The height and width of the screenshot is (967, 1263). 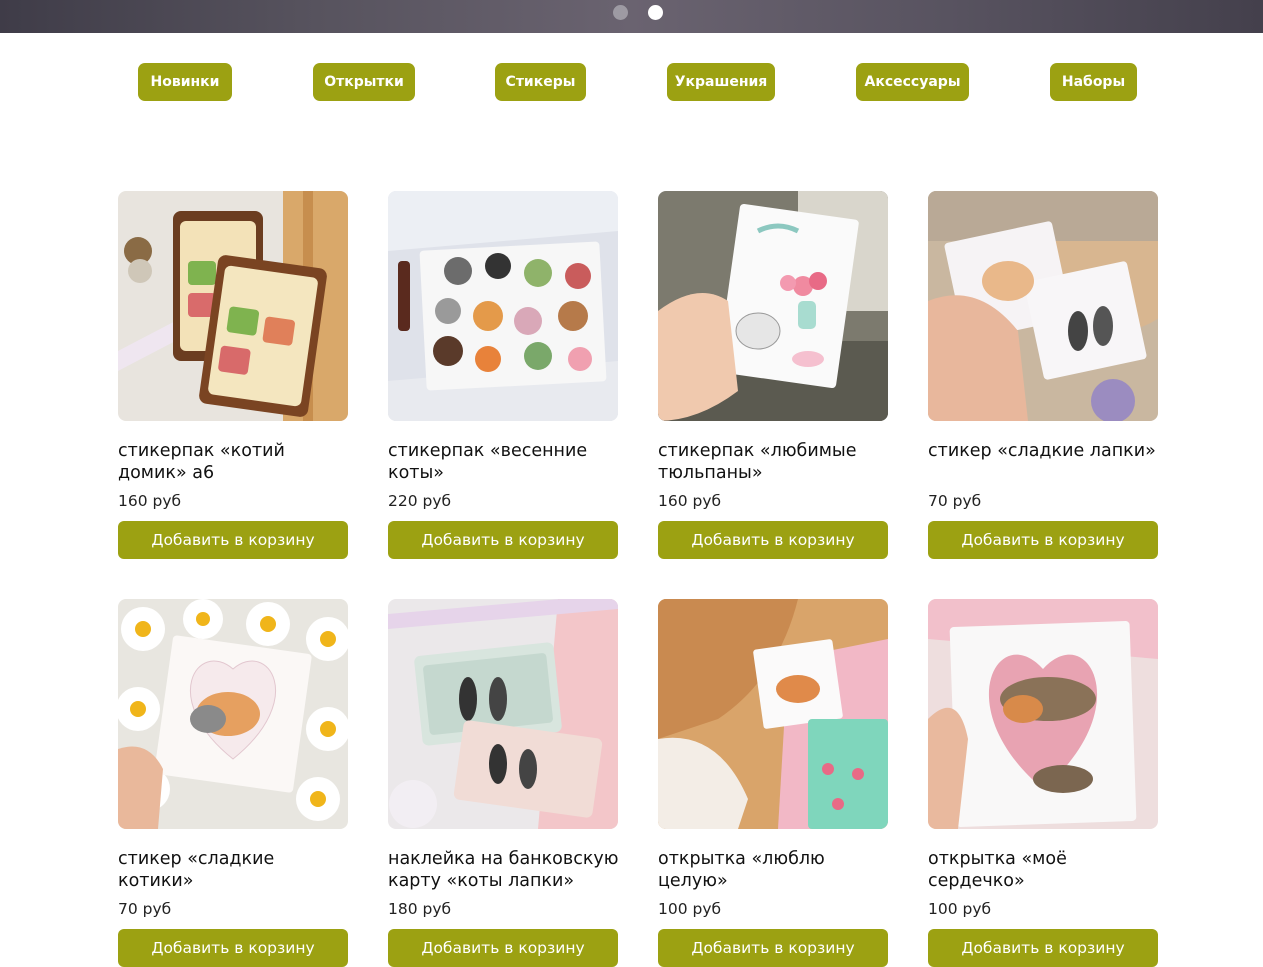 I want to click on slider-dot-2-active, so click(x=655, y=12).